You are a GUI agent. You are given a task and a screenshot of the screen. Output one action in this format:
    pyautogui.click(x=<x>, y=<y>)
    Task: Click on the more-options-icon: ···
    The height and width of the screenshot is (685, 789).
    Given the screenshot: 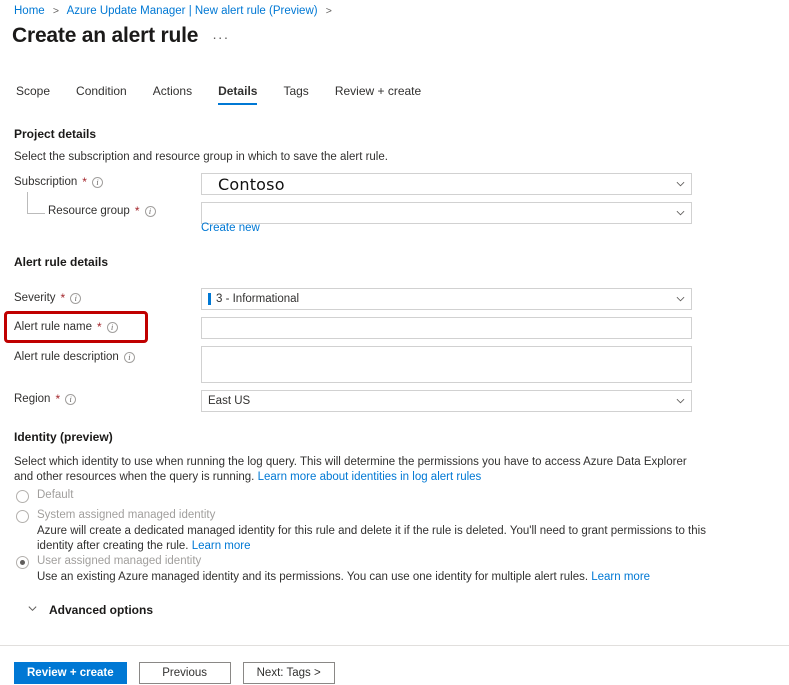 What is the action you would take?
    pyautogui.click(x=220, y=38)
    